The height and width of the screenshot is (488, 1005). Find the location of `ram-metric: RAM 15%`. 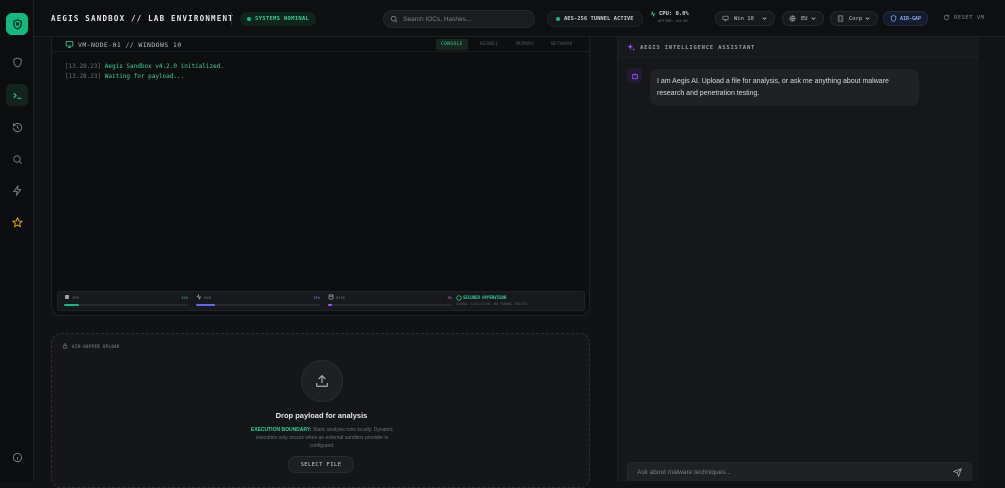

ram-metric: RAM 15% is located at coordinates (258, 301).